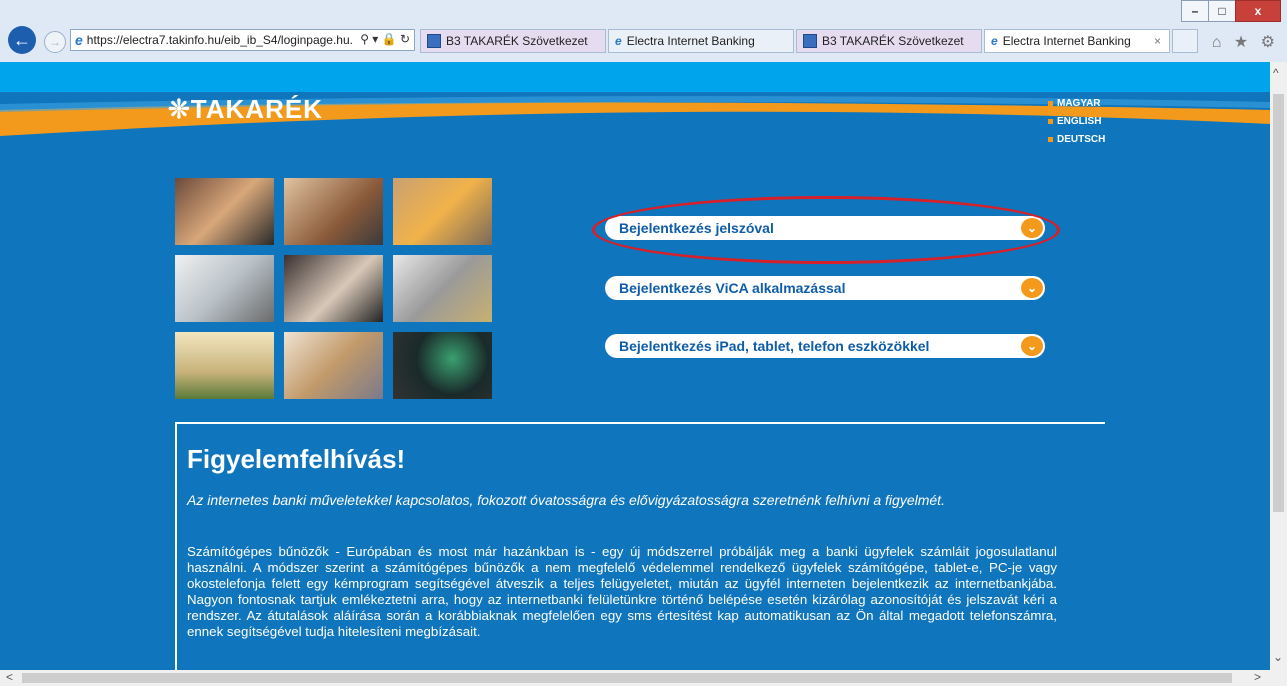 Image resolution: width=1287 pixels, height=686 pixels. Describe the element at coordinates (383, 39) in the screenshot. I see `address-tools: ⚲ ▾ 🔒 ↻` at that location.